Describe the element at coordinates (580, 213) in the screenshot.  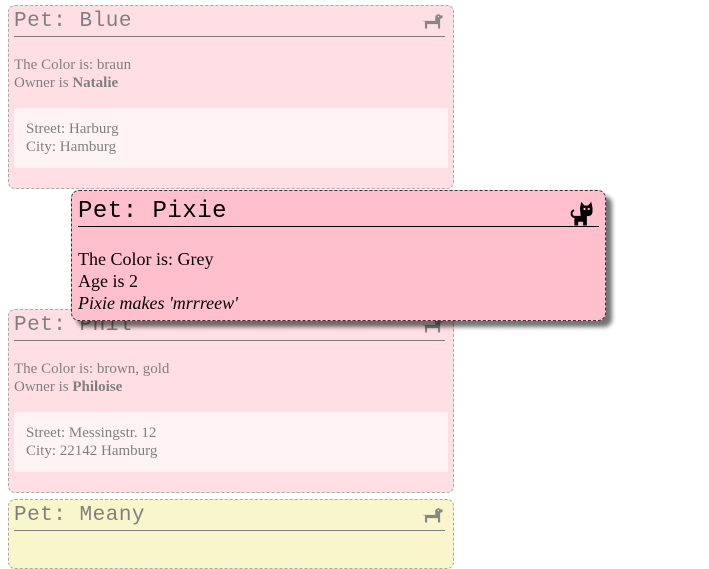
I see `cat-icon` at that location.